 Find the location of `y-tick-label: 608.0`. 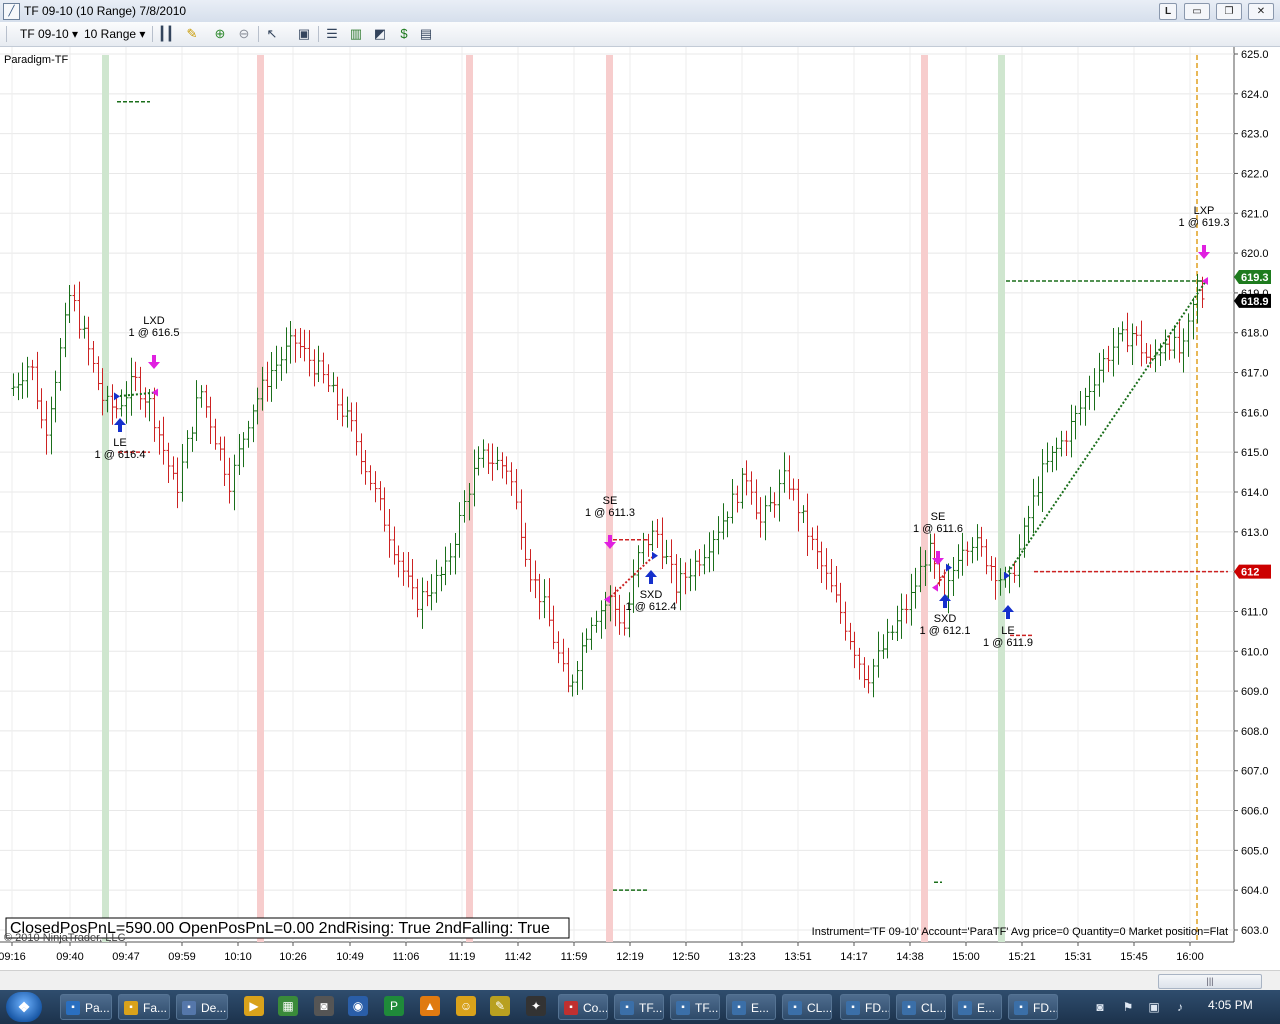

y-tick-label: 608.0 is located at coordinates (1255, 732).